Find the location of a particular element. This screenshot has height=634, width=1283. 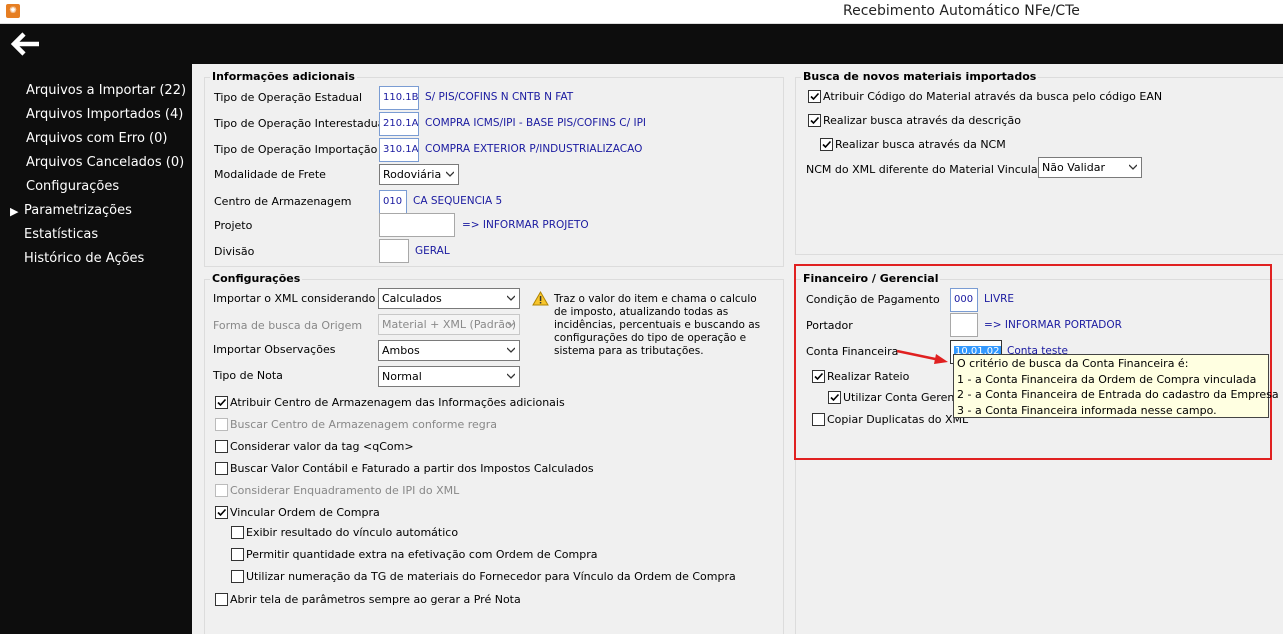

checkbox-label: Exibir resultado do vínculo automático is located at coordinates (352, 532).